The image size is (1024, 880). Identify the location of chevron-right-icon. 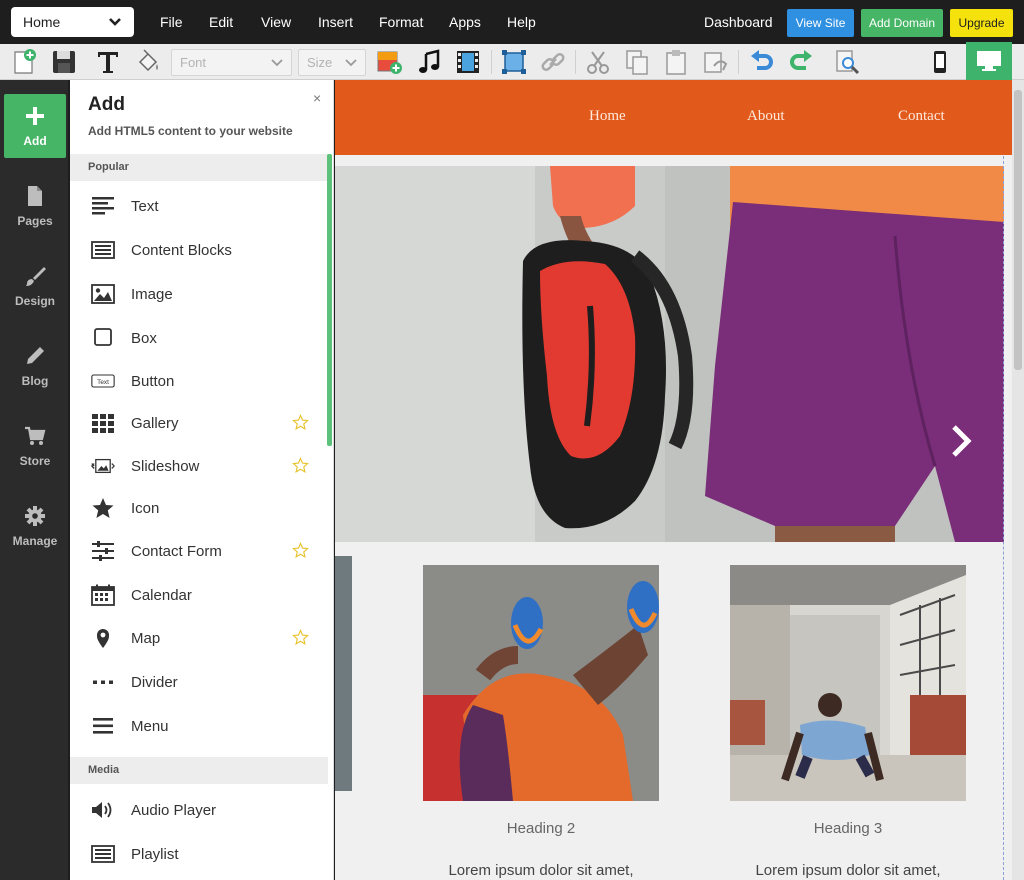
(961, 441).